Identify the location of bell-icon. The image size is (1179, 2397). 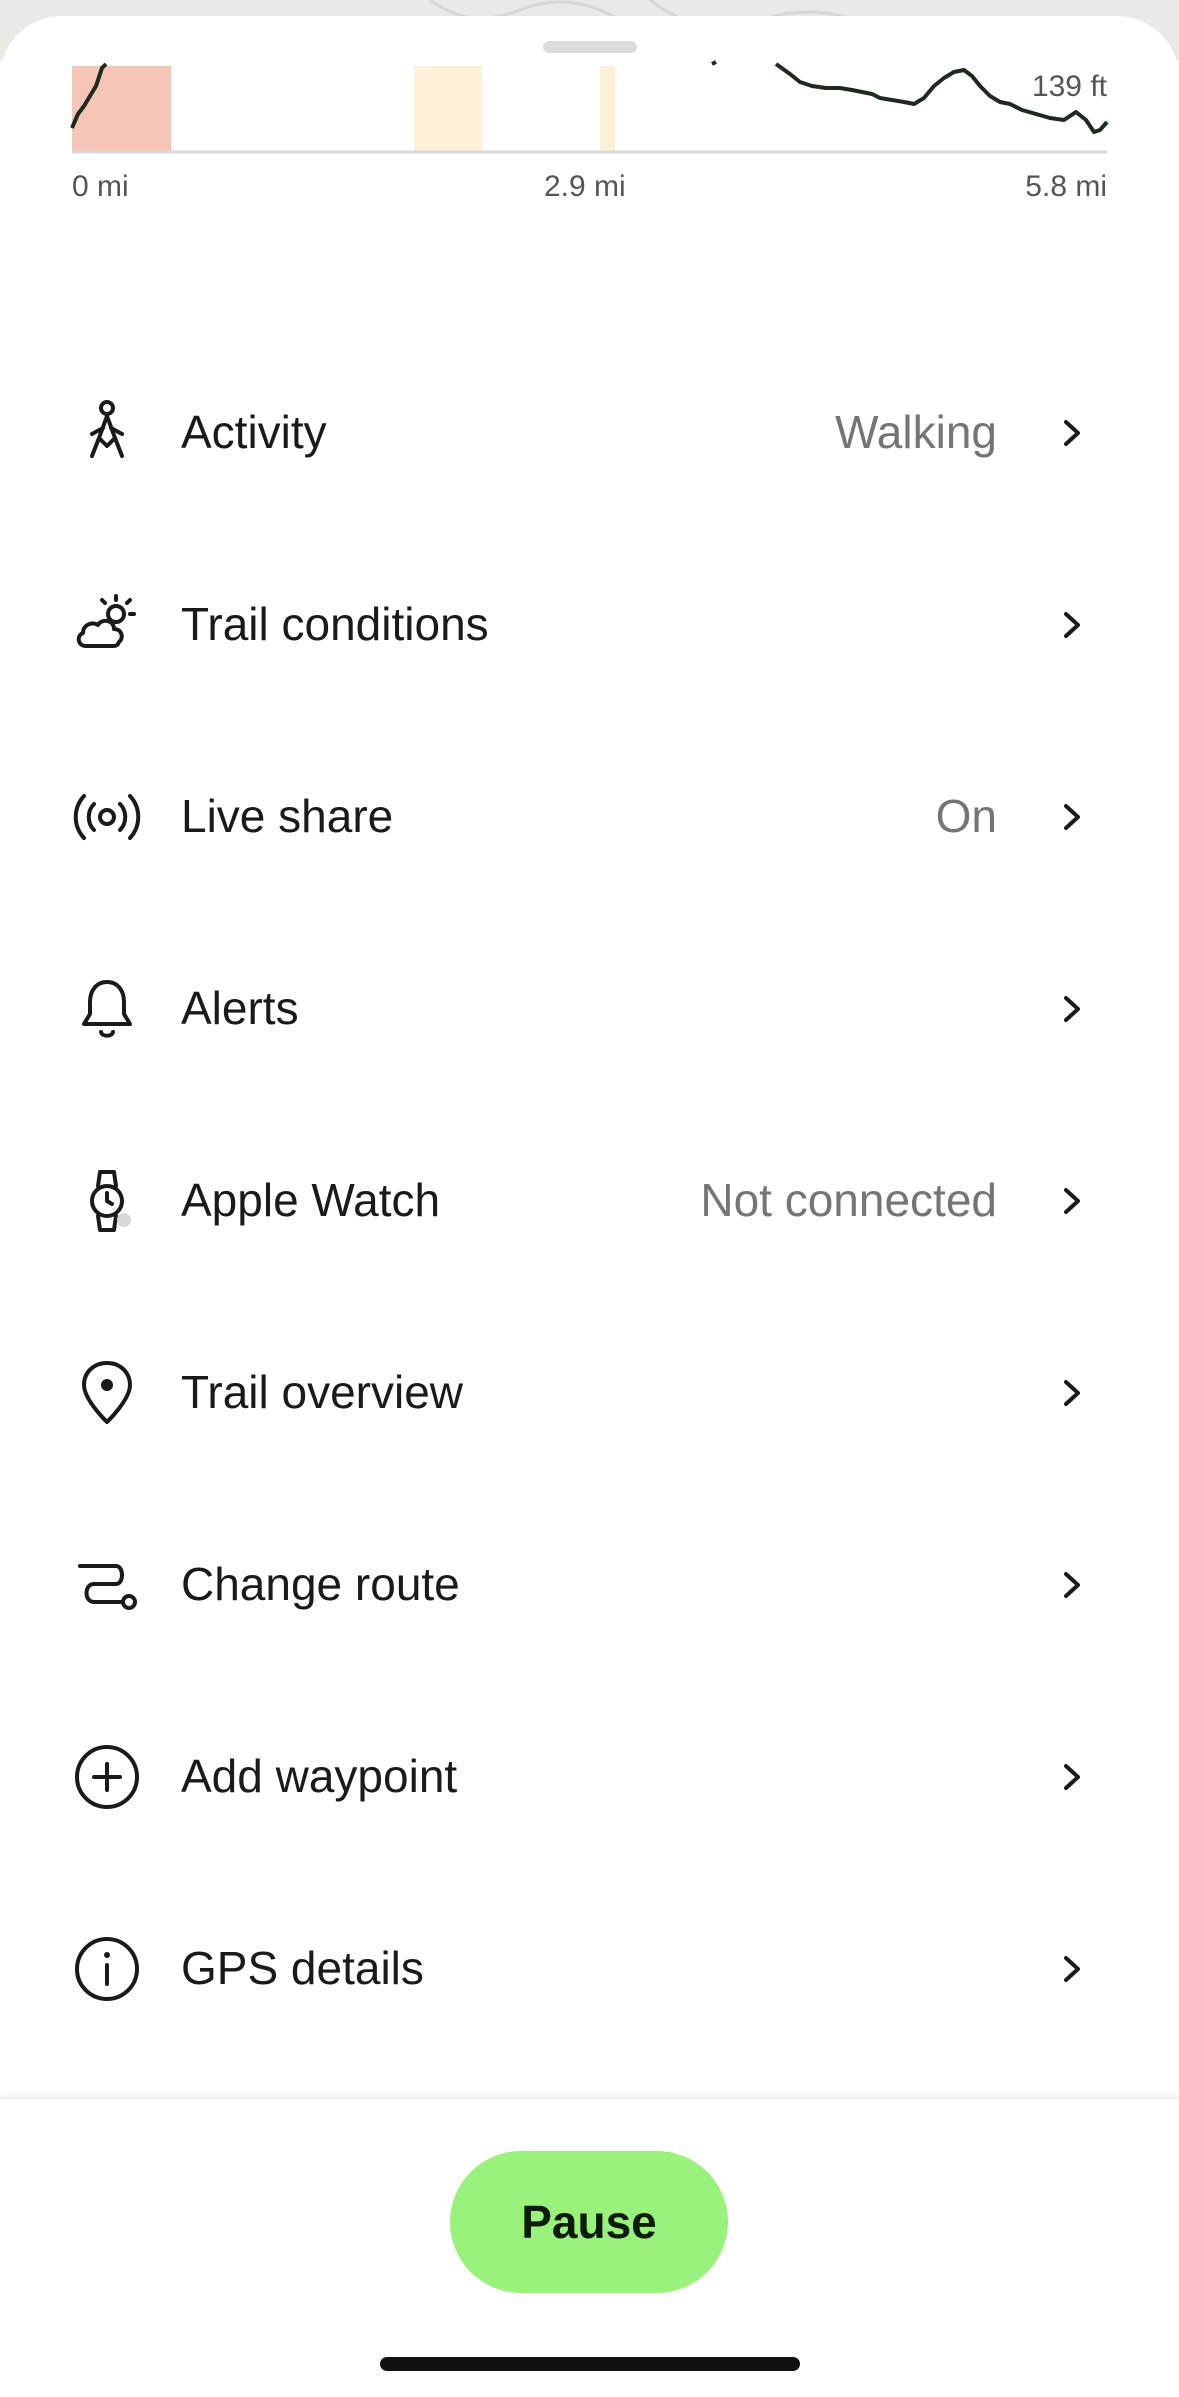
(107, 1009).